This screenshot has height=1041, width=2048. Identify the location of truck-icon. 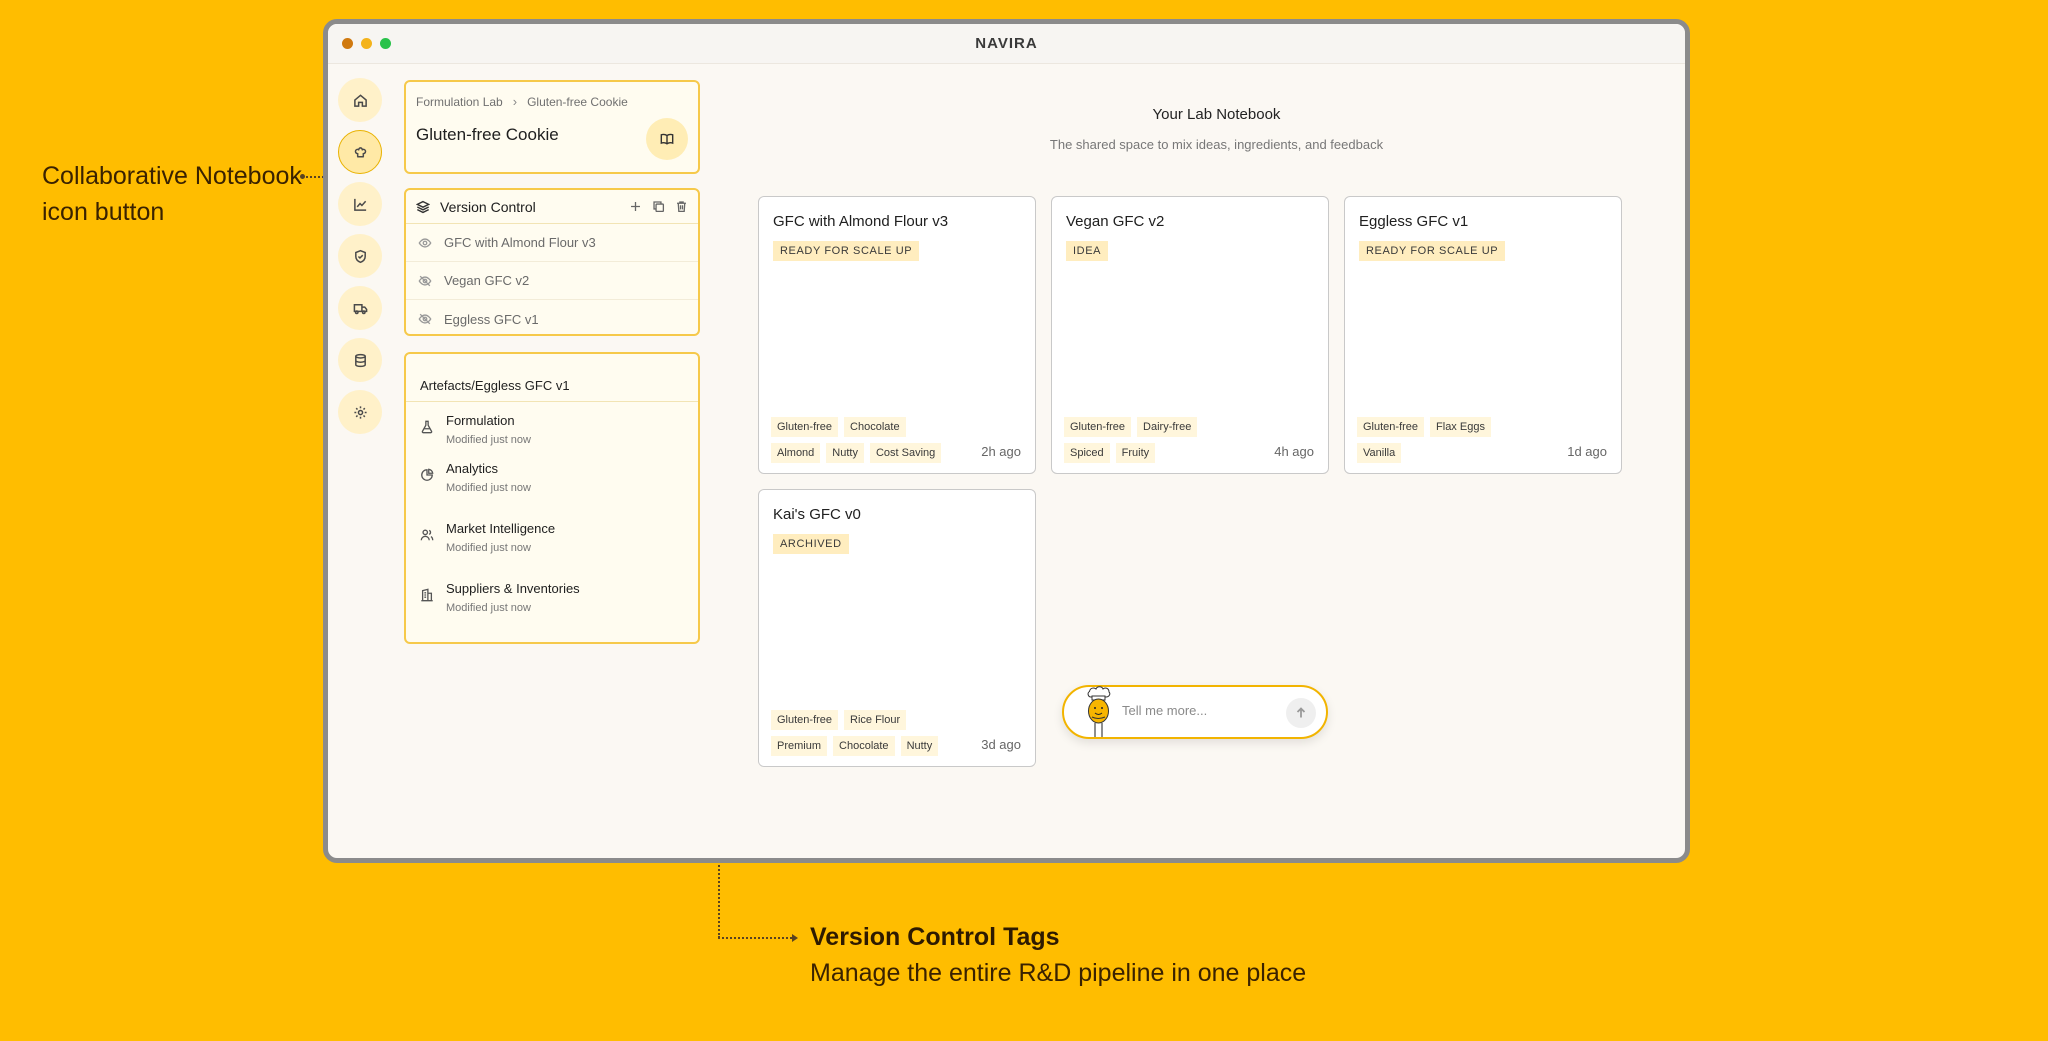
(360, 308).